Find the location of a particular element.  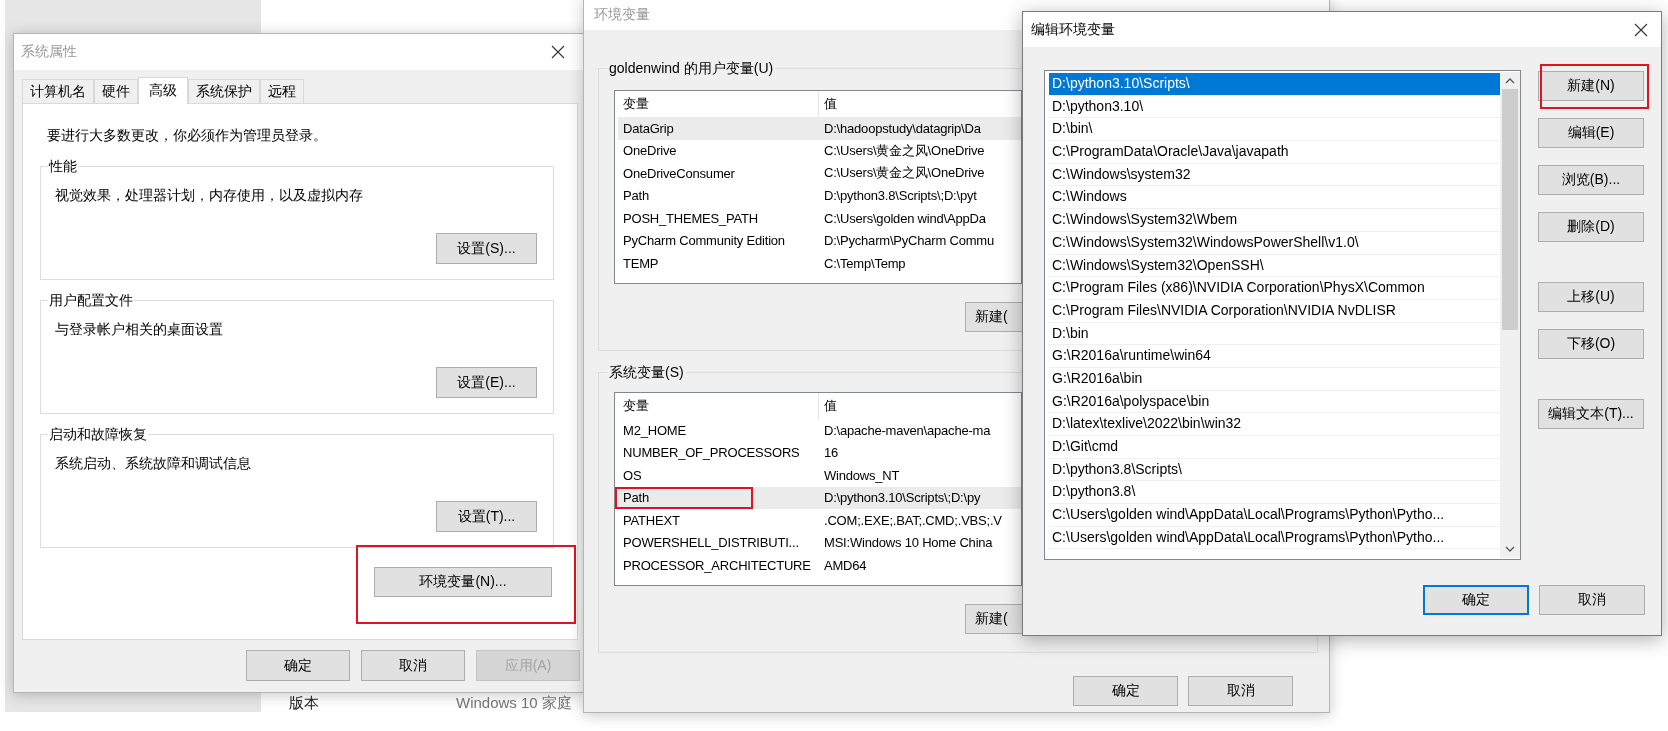

list-item: D:\python3.10\Scripts\ is located at coordinates (1274, 84).